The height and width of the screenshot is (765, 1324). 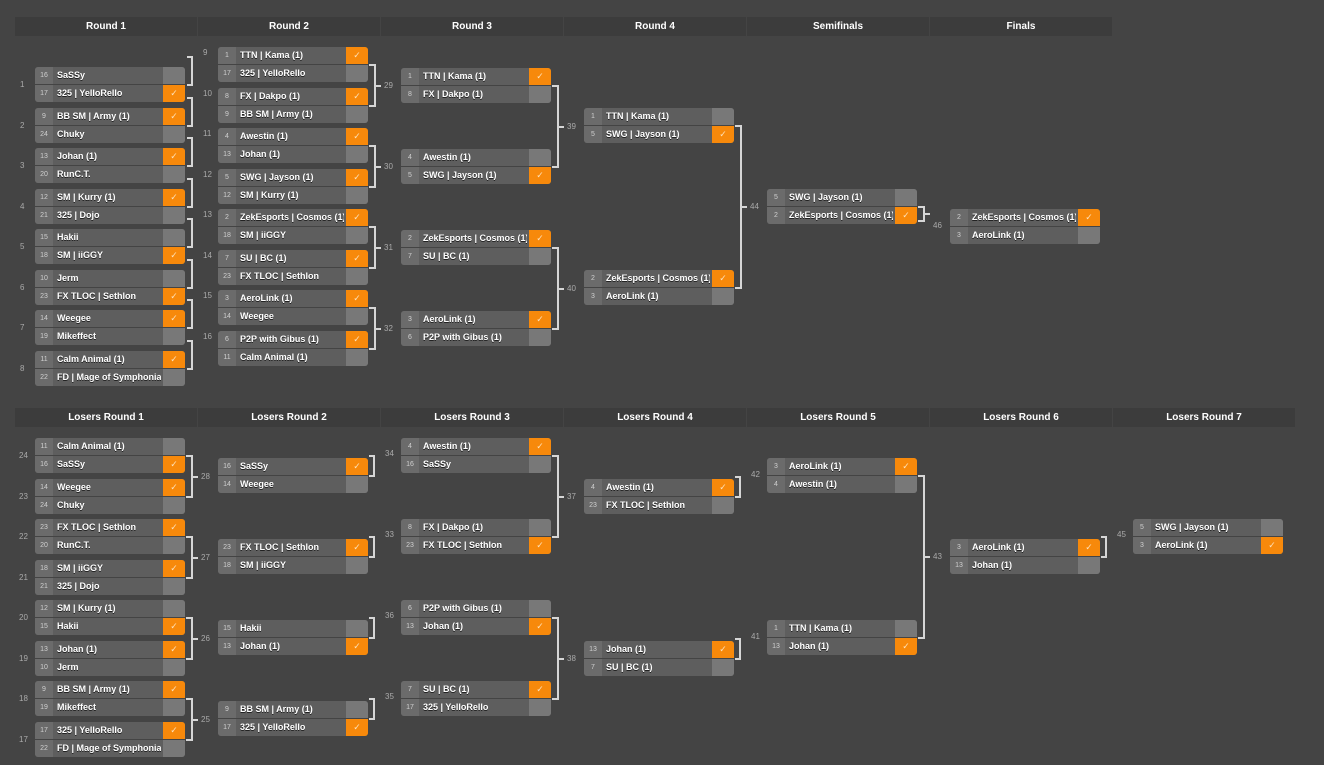 I want to click on match: 23 FX TLOC | Sethlon ✓ 18 SM | iiGGY, so click(x=293, y=557).